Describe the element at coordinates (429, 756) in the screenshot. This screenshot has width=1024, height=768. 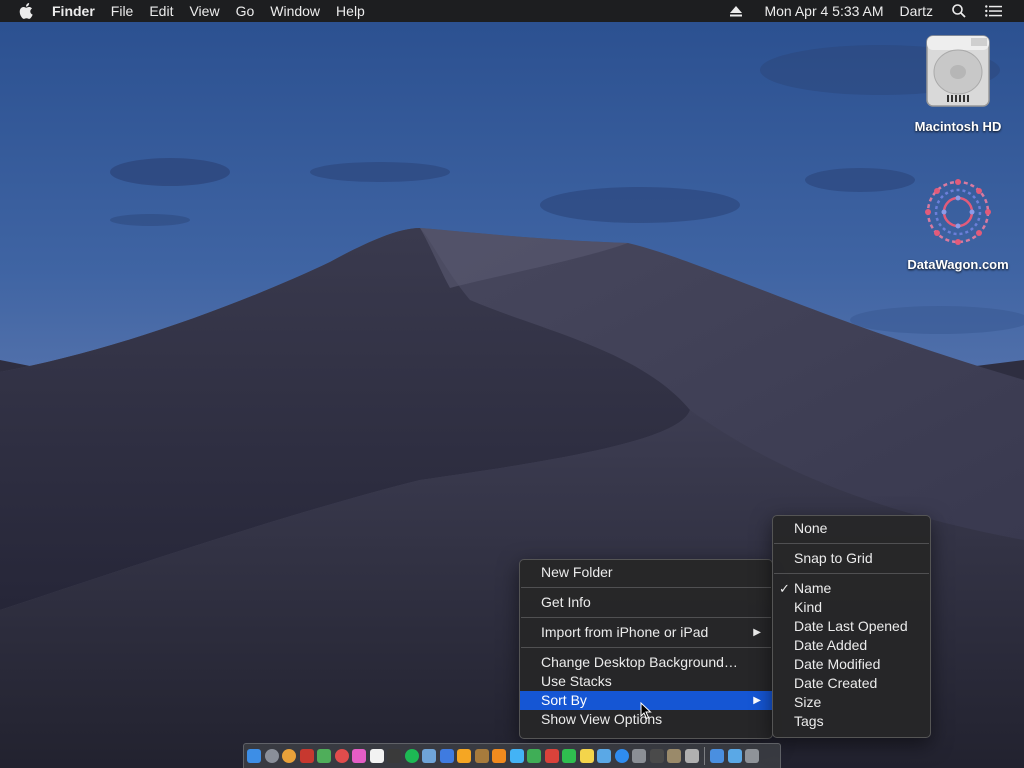
I see `dock-preview-icon` at that location.